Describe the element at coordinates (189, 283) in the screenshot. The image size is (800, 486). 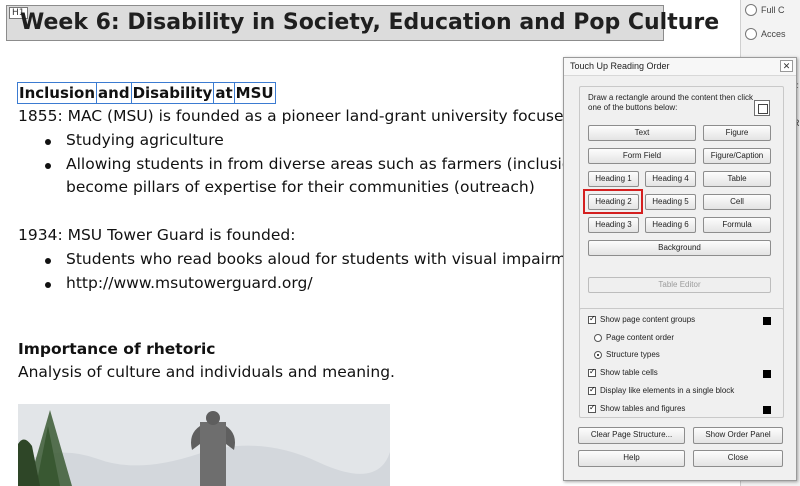
I see `bullet-item-link: http://www.msutowerguard.org/` at that location.